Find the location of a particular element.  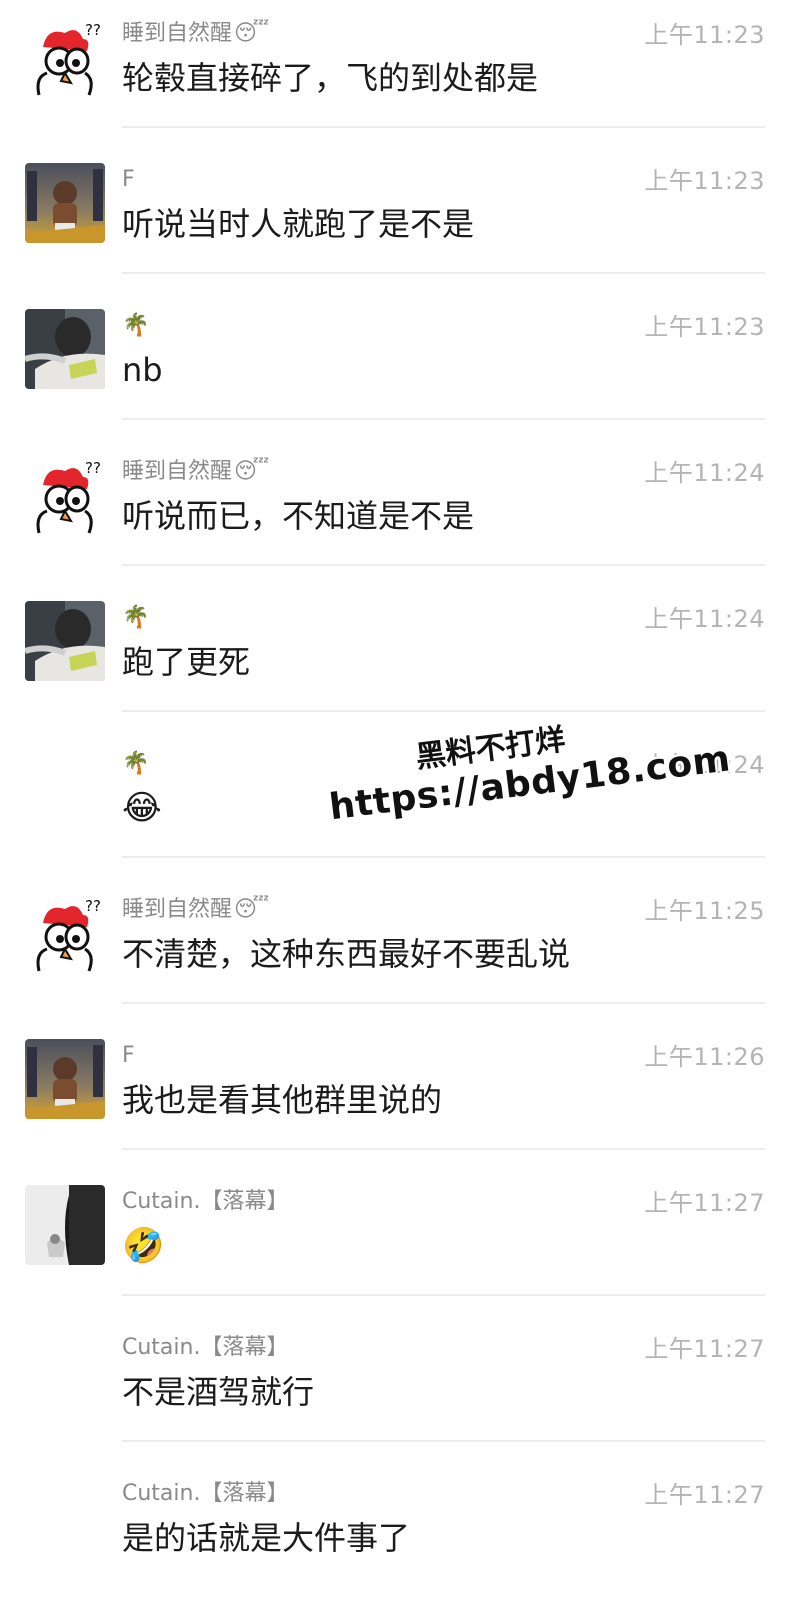

chat-message: 🌴 上午11:23 nb is located at coordinates (400, 365).